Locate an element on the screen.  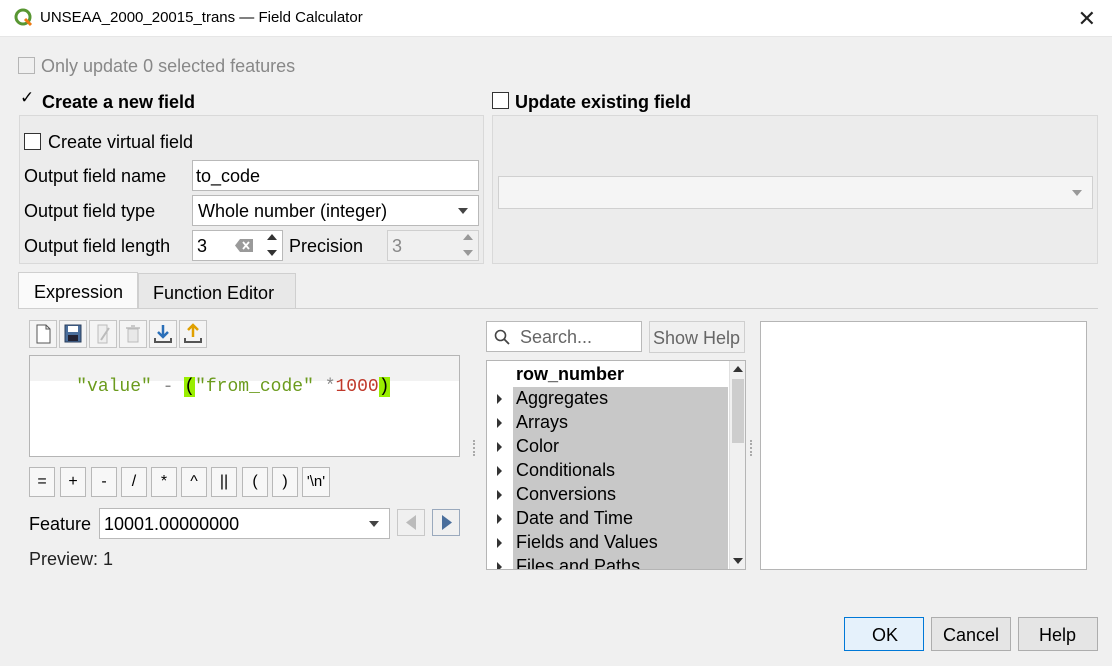
tree-item-color: Color is located at coordinates (607, 447).